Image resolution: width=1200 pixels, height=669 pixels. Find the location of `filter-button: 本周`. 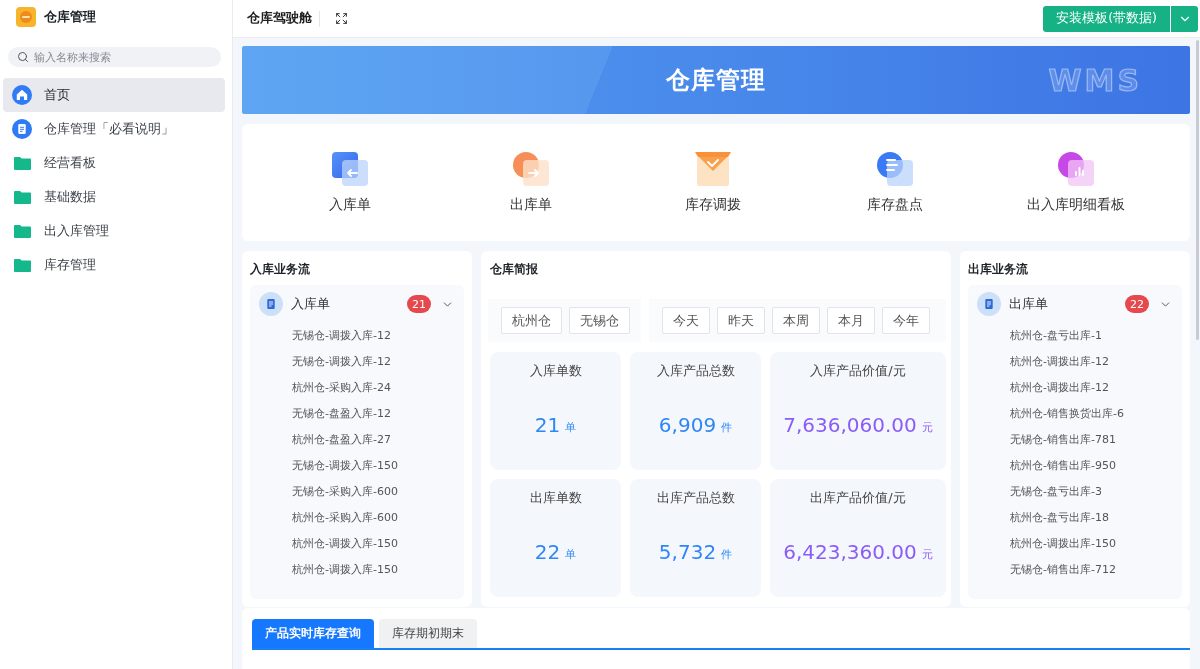

filter-button: 本周 is located at coordinates (796, 320).